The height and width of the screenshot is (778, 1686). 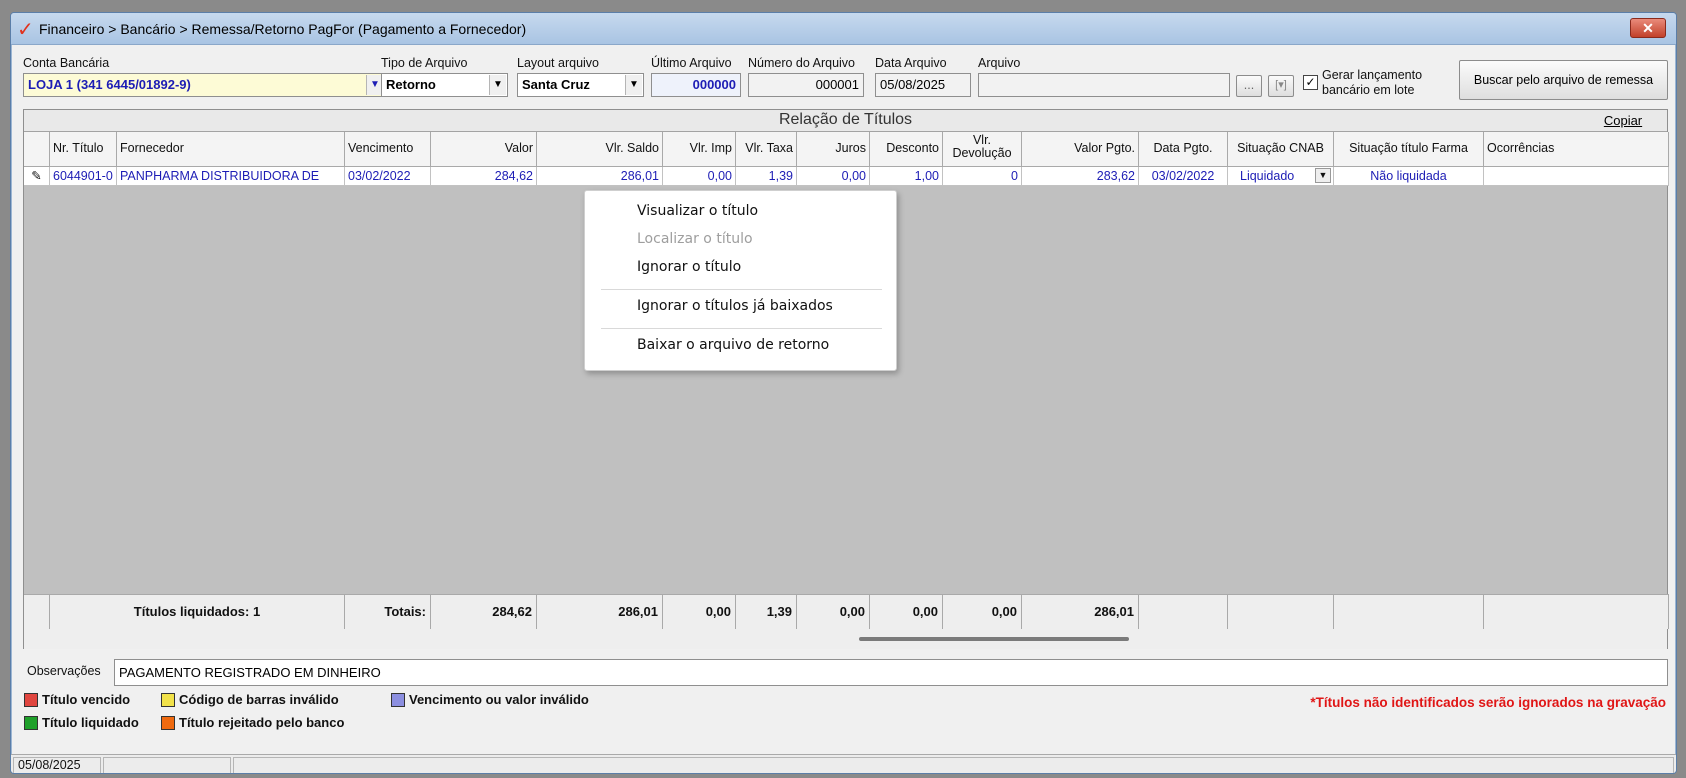 I want to click on buscar-remessa-button: Buscar pelo arquivo de remessa, so click(x=1563, y=80).